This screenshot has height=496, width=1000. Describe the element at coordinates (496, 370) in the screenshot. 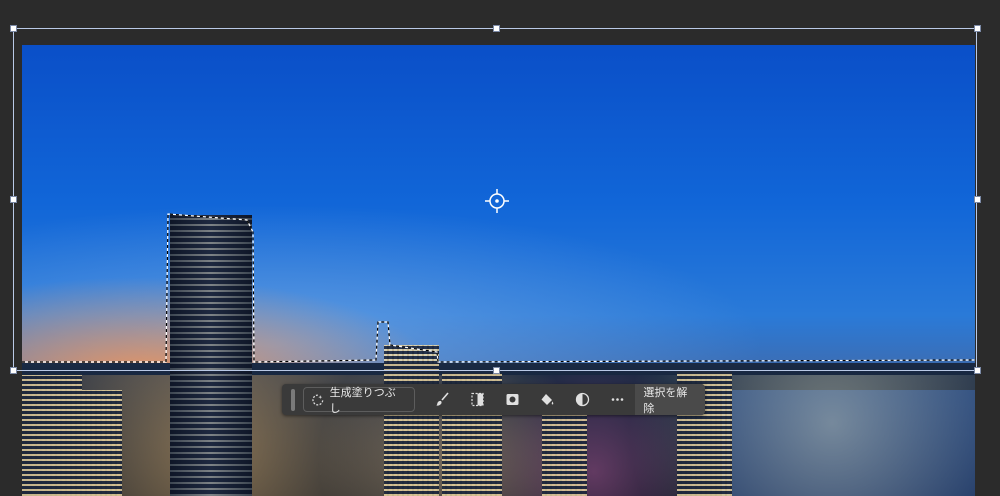

I see `transform-handle-bottom-center` at that location.